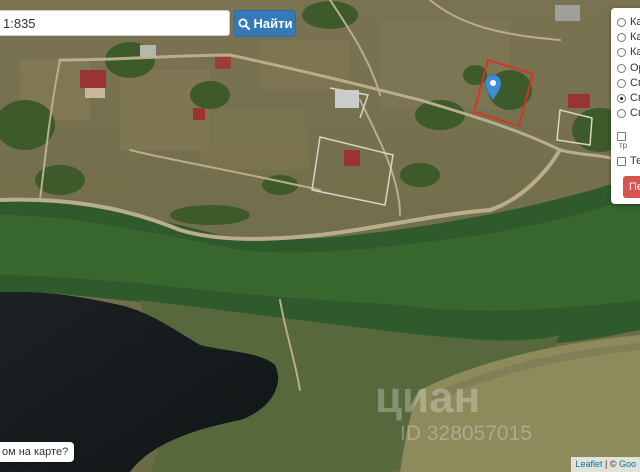 The width and height of the screenshot is (640, 472). Describe the element at coordinates (628, 161) in the screenshot. I see `overlay-checkbox-2: Те` at that location.